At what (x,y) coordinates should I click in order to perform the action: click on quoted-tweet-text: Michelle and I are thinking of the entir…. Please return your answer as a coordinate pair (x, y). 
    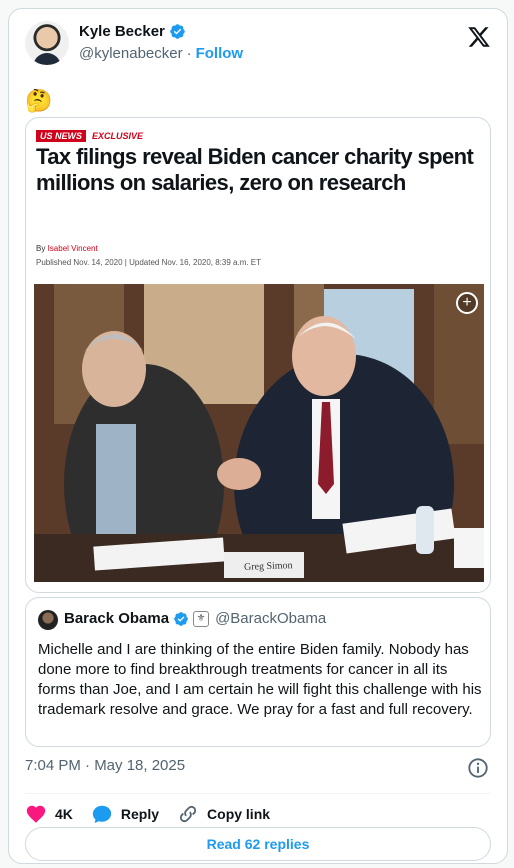
    Looking at the image, I should click on (260, 679).